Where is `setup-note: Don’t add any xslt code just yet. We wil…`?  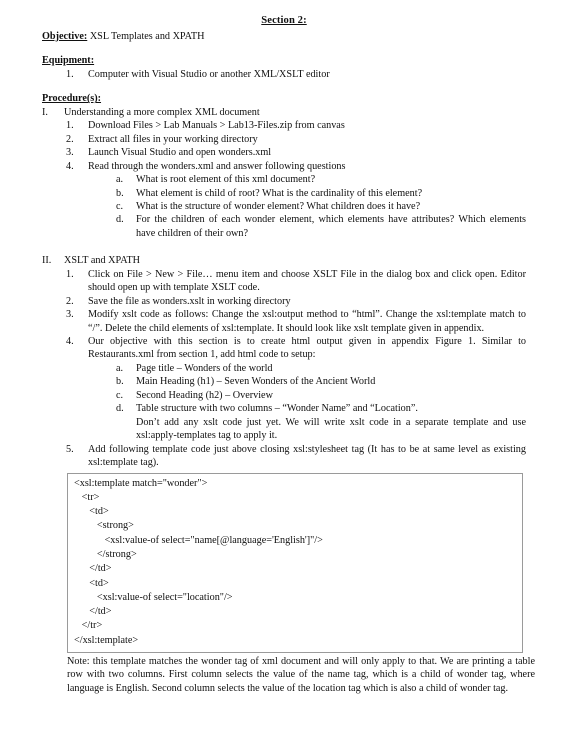 setup-note: Don’t add any xslt code just yet. We wil… is located at coordinates (331, 429).